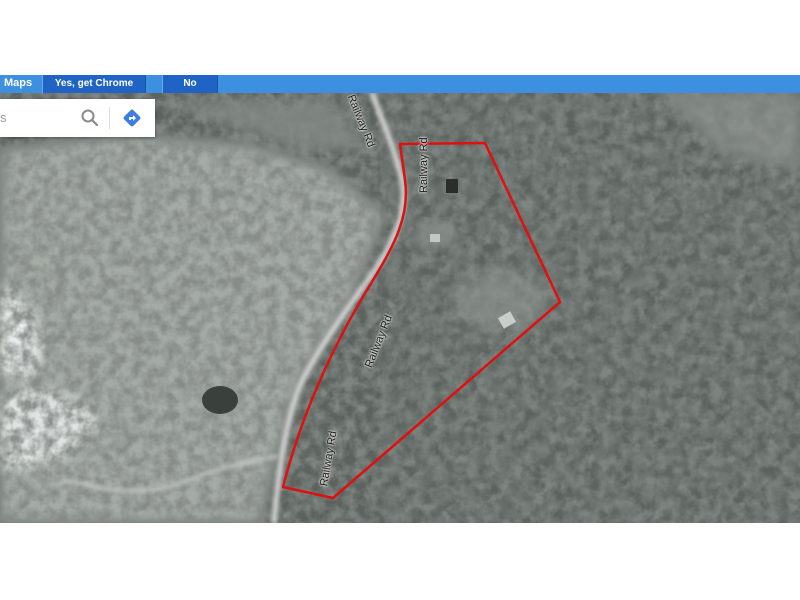  What do you see at coordinates (94, 91) in the screenshot?
I see `get-chrome-button: Yes, get Chrome now` at bounding box center [94, 91].